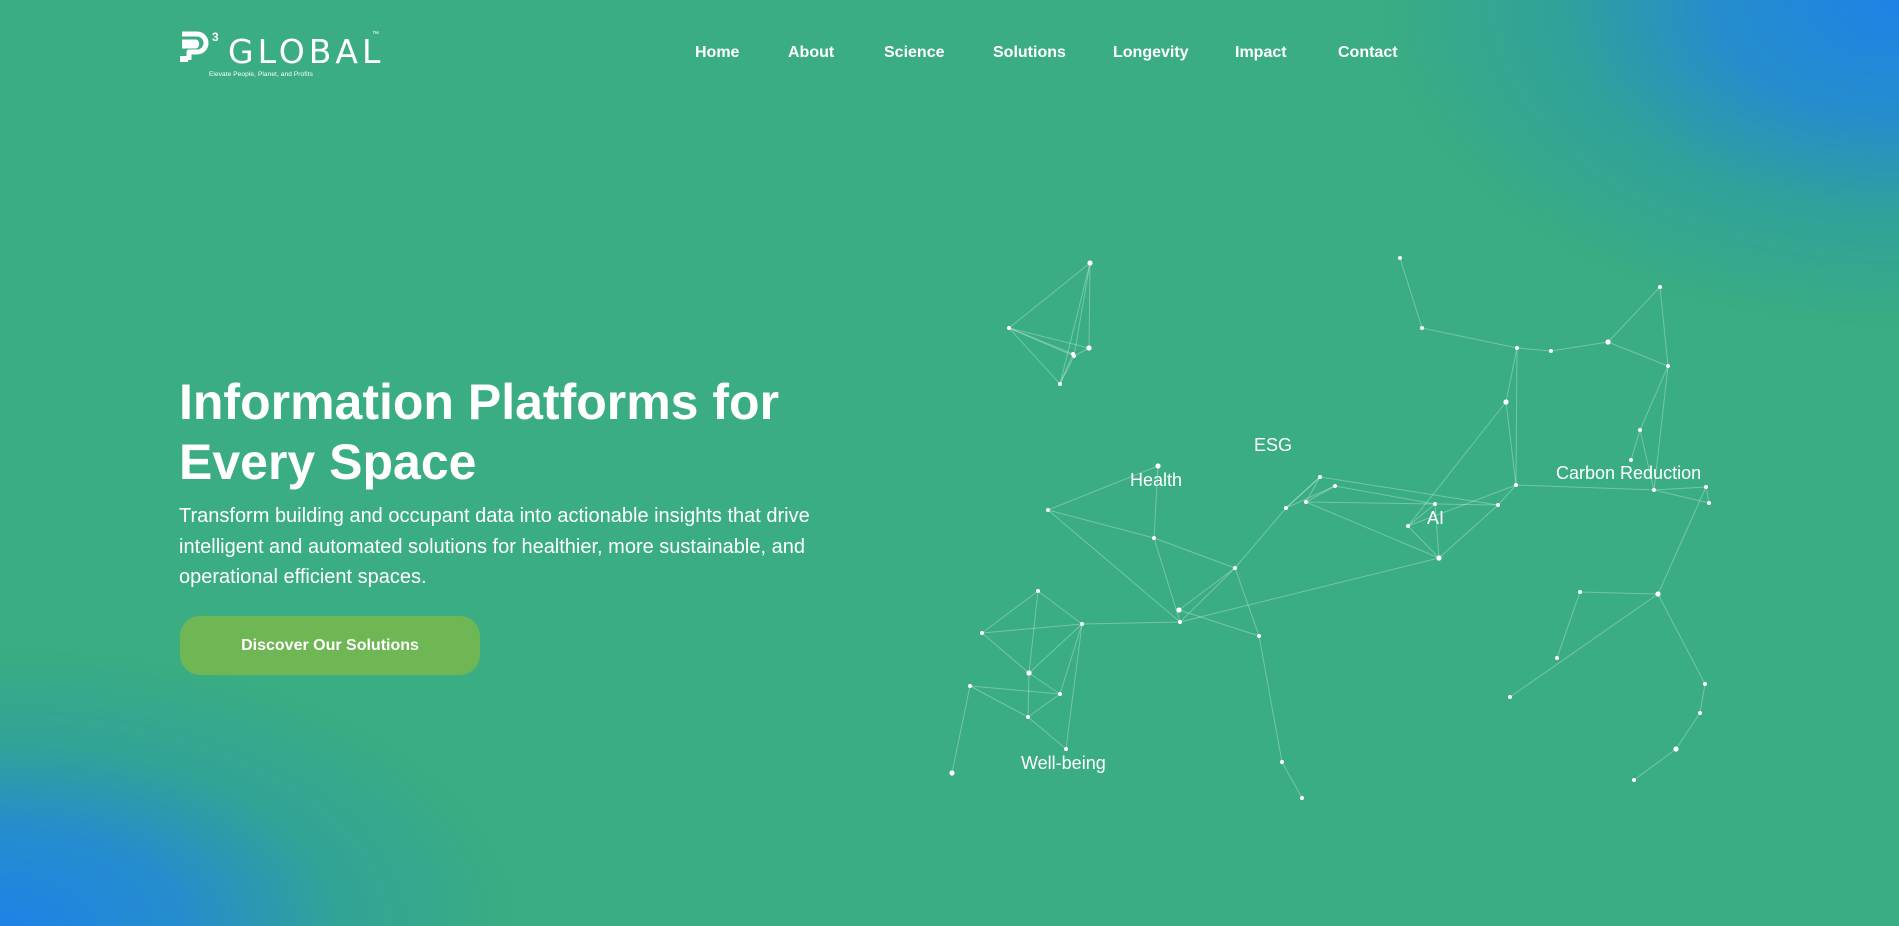  I want to click on hero-title: Information Platforms for Every Space, so click(479, 432).